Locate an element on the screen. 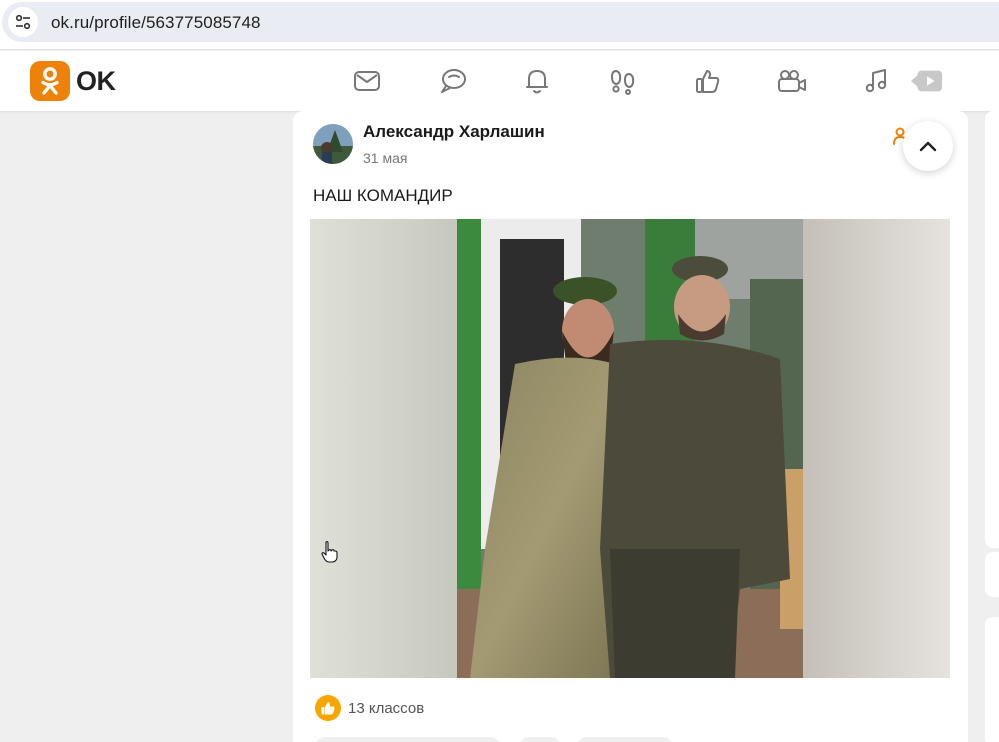 The image size is (999, 742). browser-address-bar: ok.ru/profile/563775085748 is located at coordinates (499, 25).